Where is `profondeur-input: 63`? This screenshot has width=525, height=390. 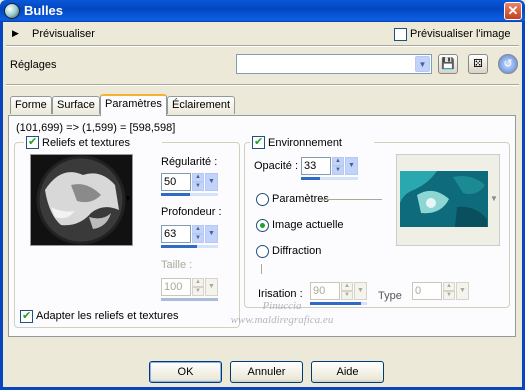
profondeur-input: 63 is located at coordinates (176, 234).